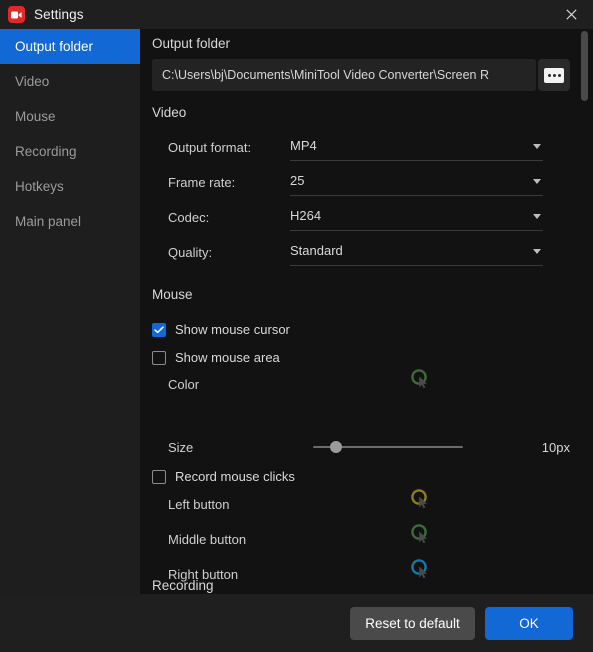 This screenshot has height=652, width=593. I want to click on mouse-area-size-slider-thumb, so click(336, 447).